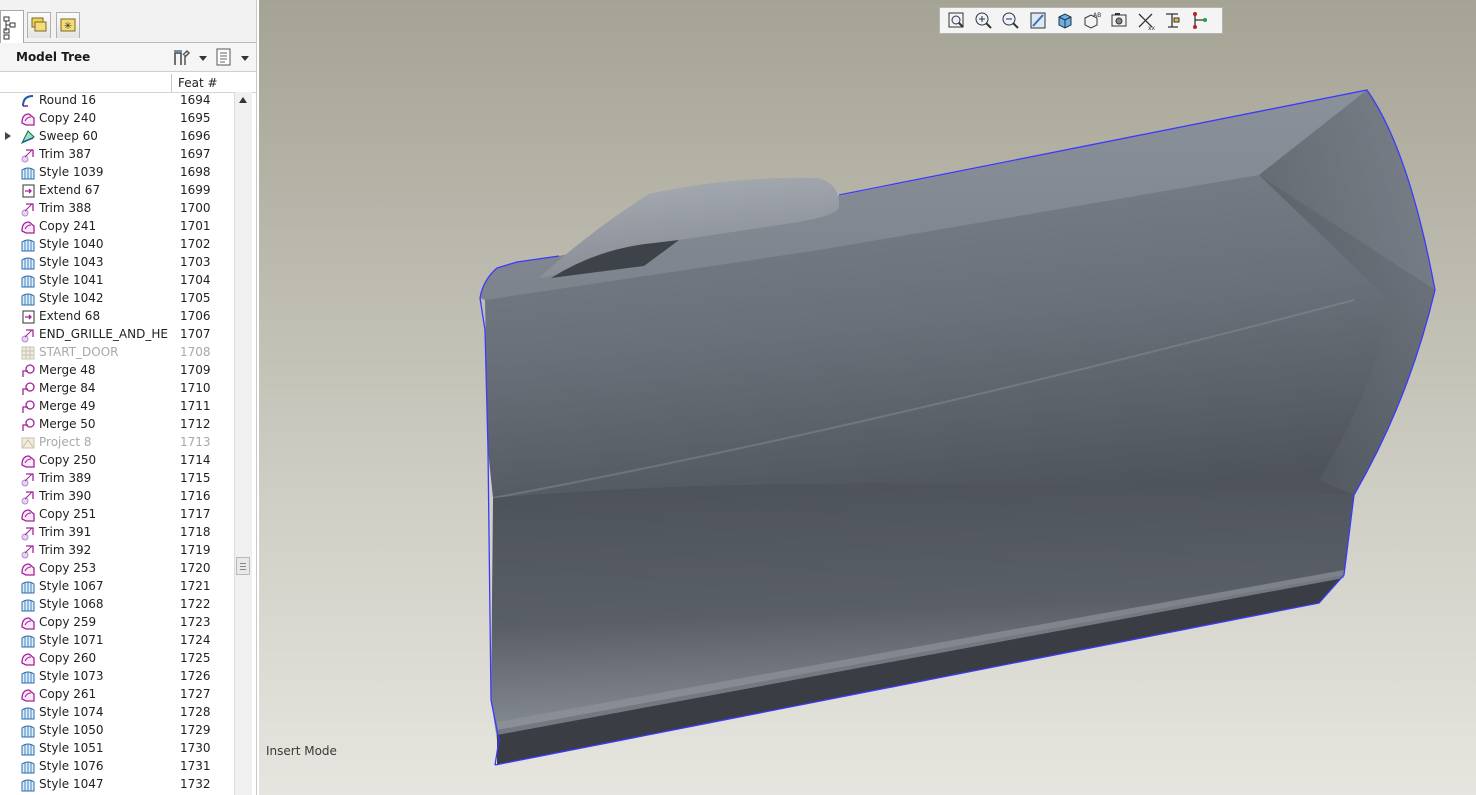 Image resolution: width=1476 pixels, height=795 pixels. What do you see at coordinates (117, 695) in the screenshot?
I see `tree-row: Copy 261 1727` at bounding box center [117, 695].